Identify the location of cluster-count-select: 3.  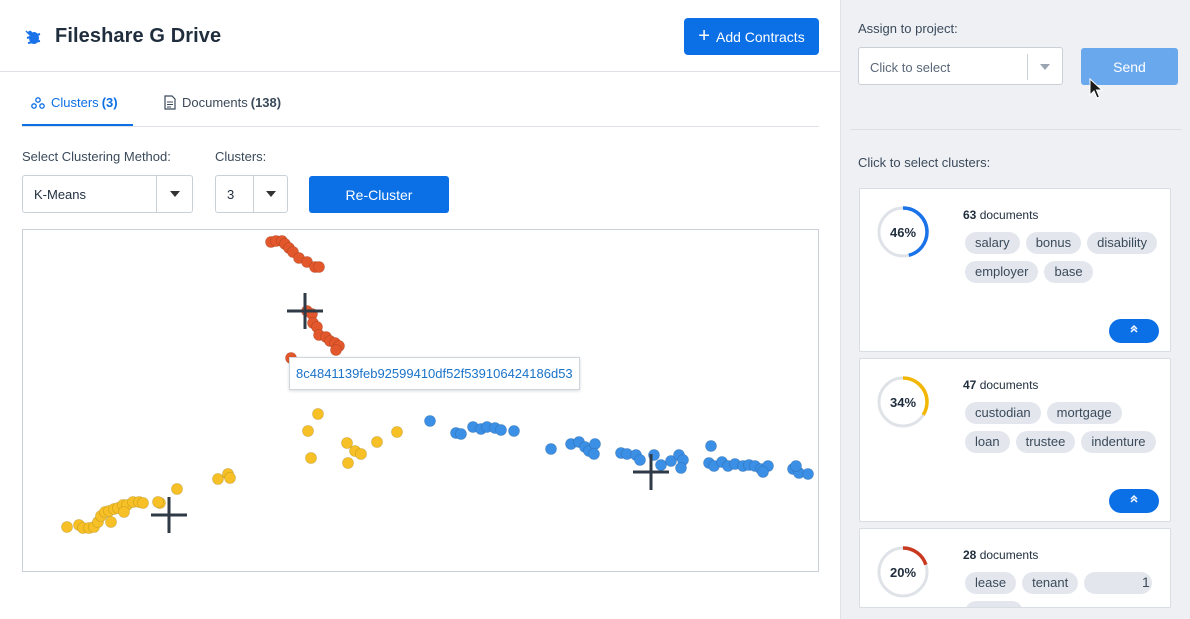
(251, 194).